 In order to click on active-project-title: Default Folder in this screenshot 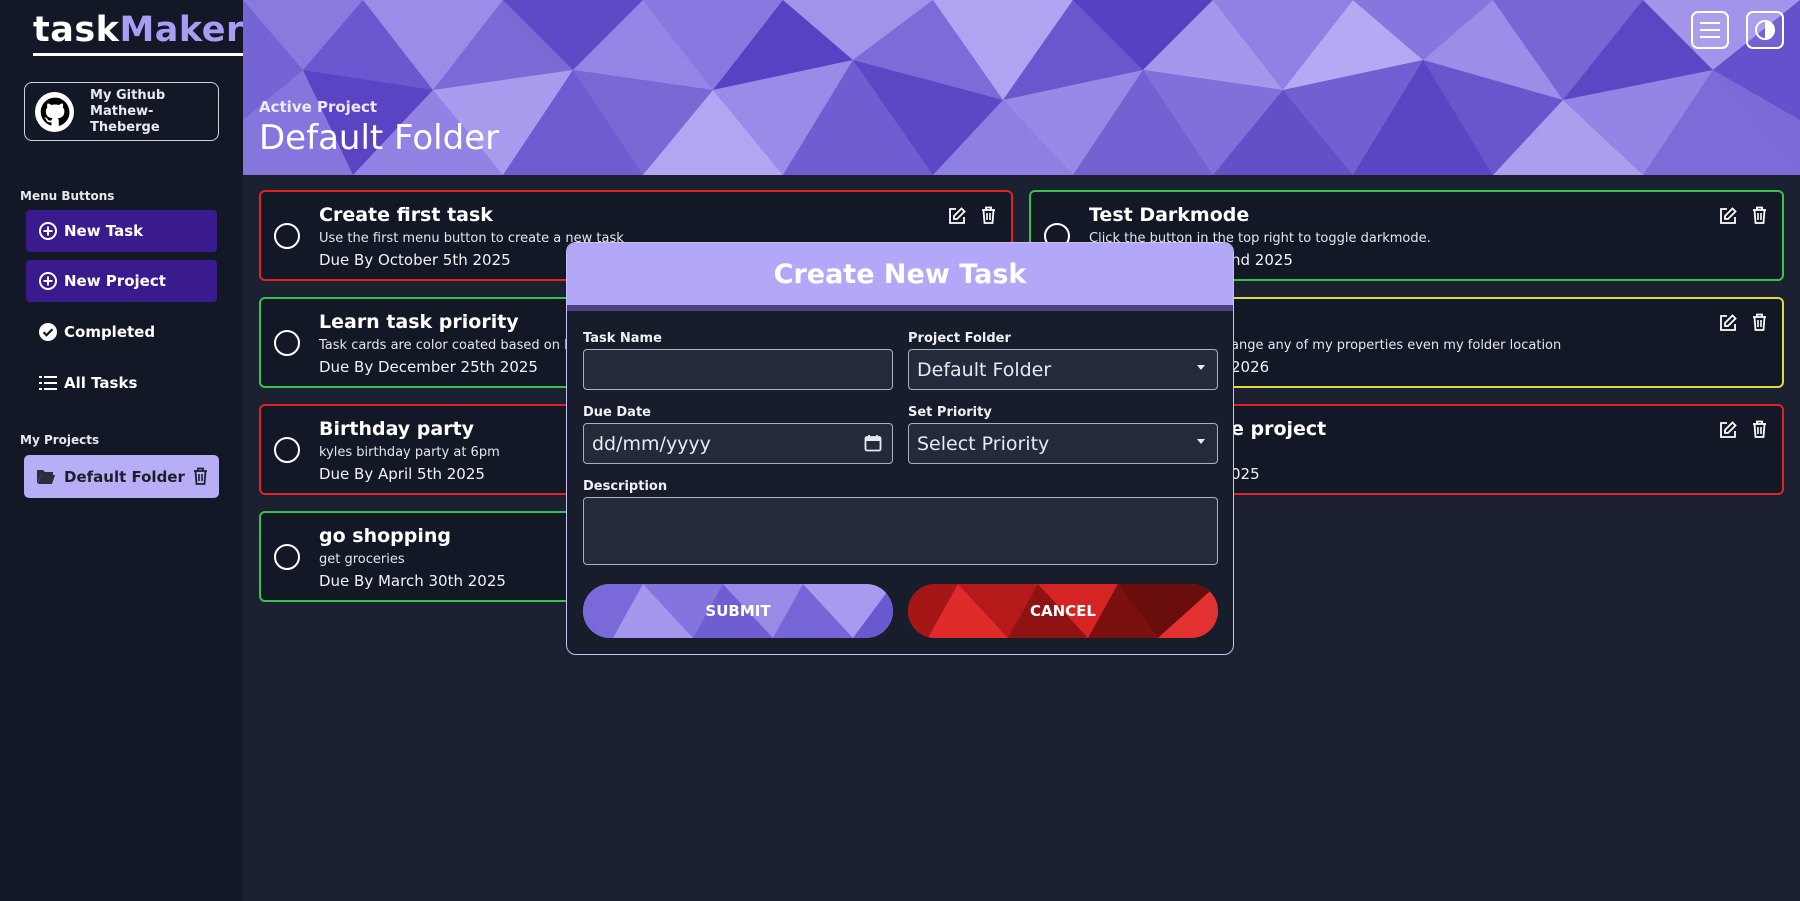, I will do `click(379, 138)`.